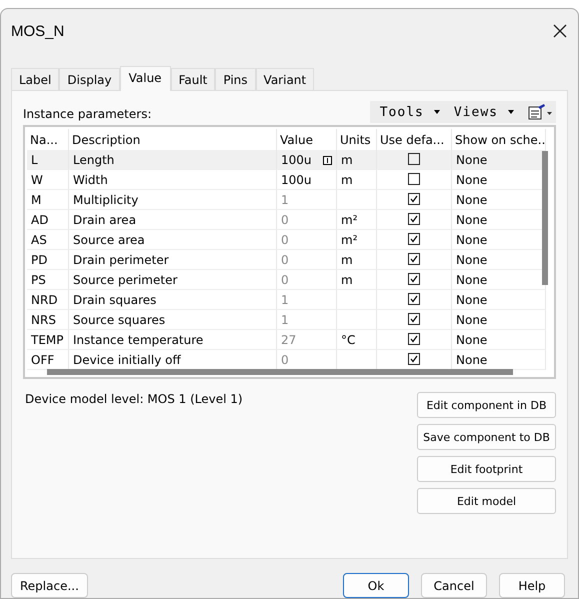  Describe the element at coordinates (37, 31) in the screenshot. I see `window-title: MOS_N` at that location.